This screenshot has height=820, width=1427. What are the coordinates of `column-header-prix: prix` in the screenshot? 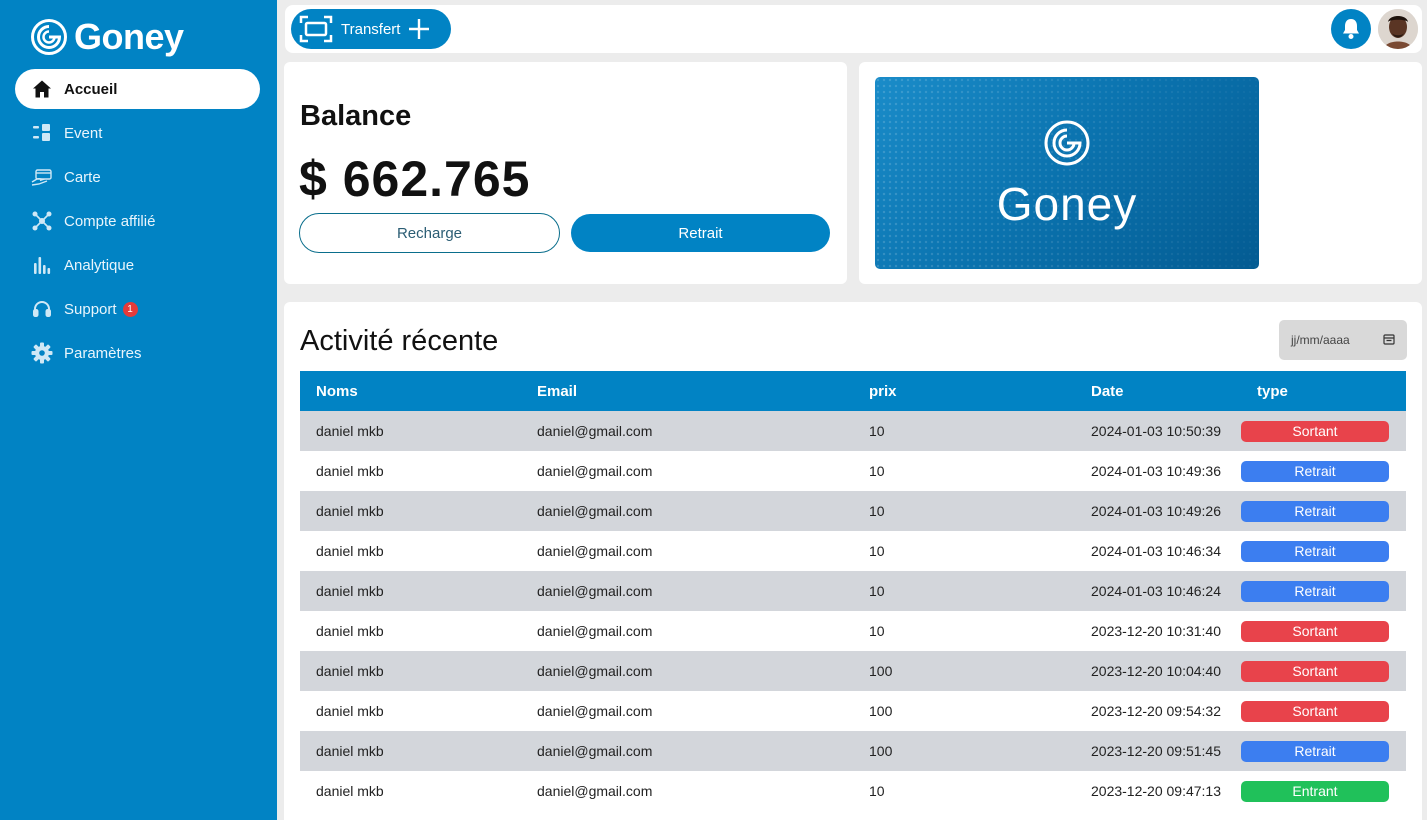 It's located at (883, 391).